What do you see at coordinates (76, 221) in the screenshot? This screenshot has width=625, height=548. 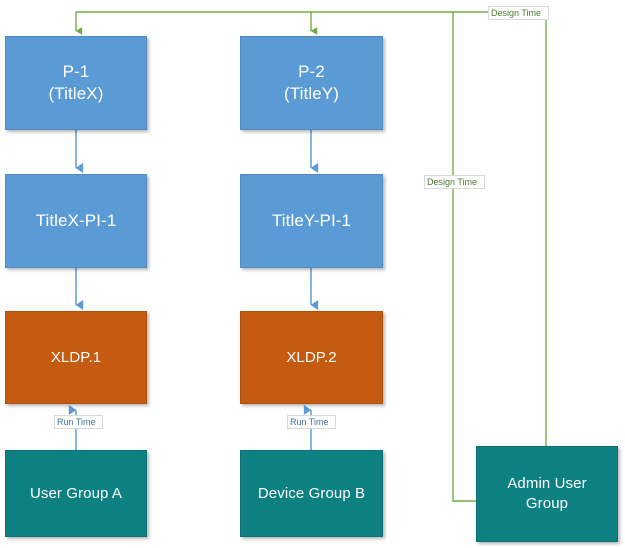 I see `node-titlex-pi-1: TitleX-PI-1` at bounding box center [76, 221].